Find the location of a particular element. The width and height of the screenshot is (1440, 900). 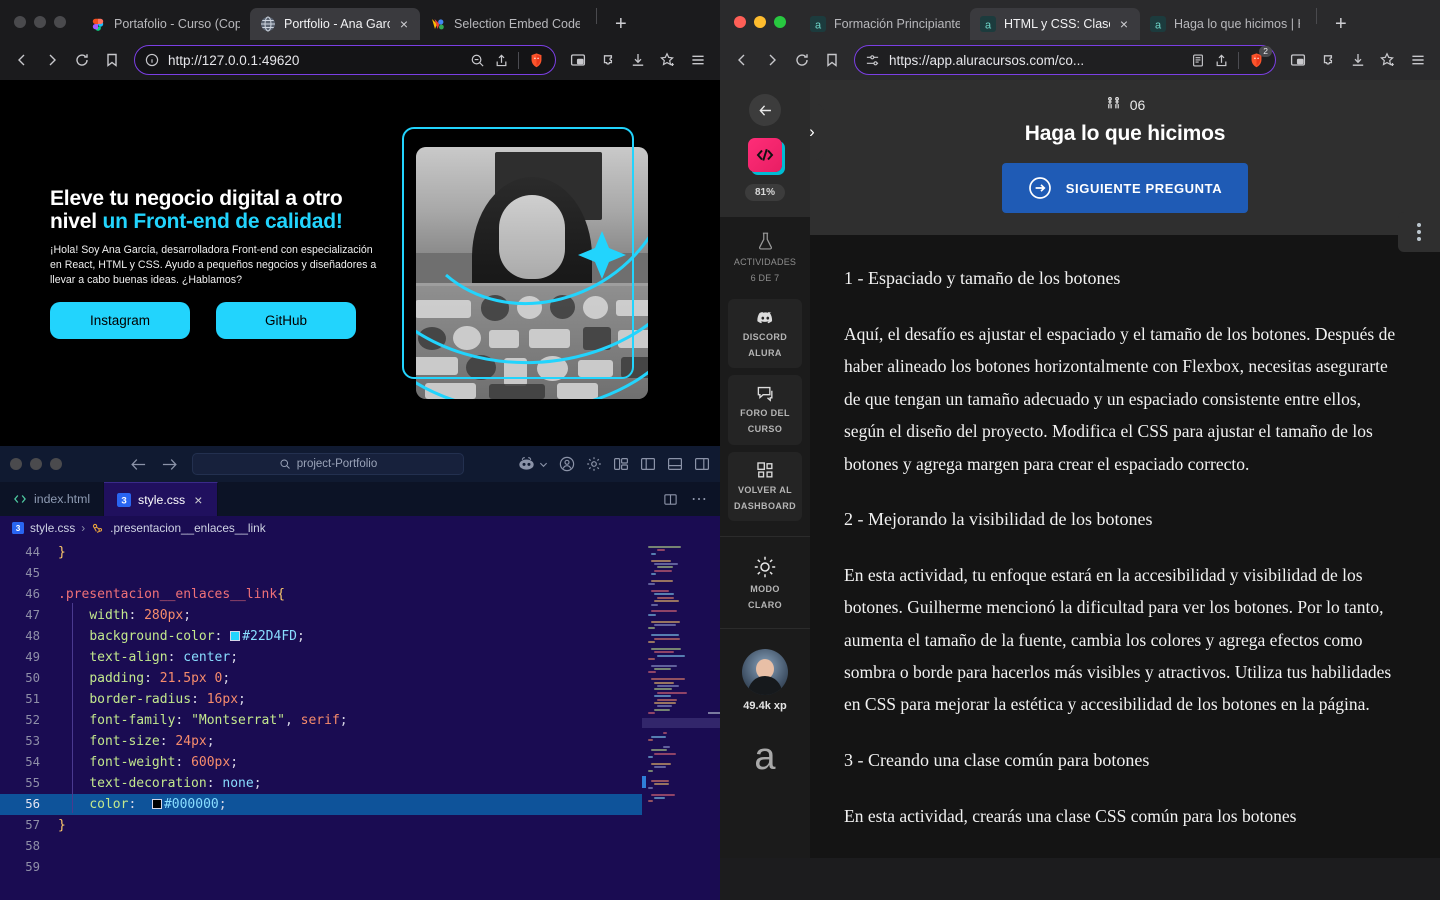

editor-tab-close-button: × is located at coordinates (198, 500).